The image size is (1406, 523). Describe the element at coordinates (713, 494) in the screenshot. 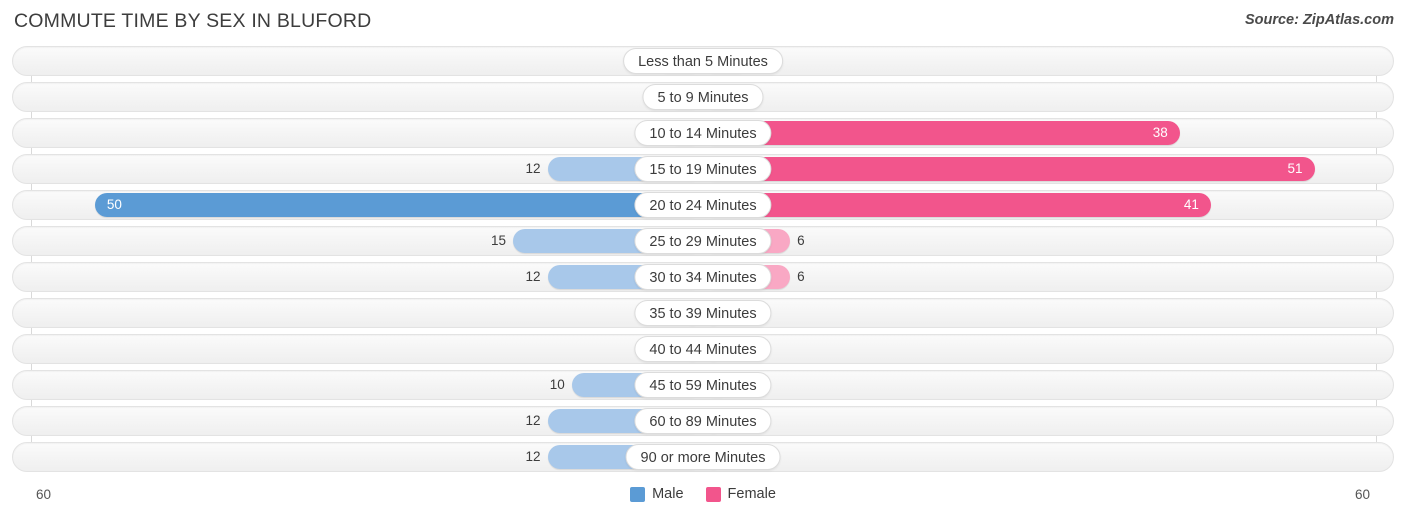

I see `female-swatch-icon` at that location.